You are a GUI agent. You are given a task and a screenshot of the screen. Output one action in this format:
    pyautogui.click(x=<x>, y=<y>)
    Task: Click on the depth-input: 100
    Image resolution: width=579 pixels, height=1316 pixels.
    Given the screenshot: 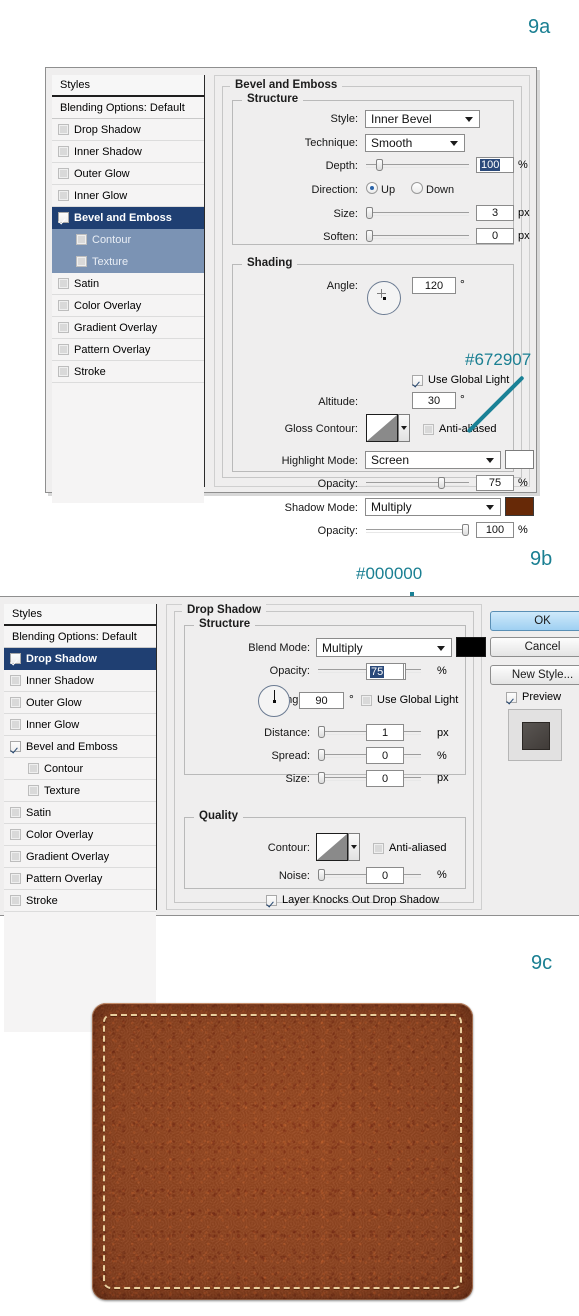 What is the action you would take?
    pyautogui.click(x=495, y=165)
    